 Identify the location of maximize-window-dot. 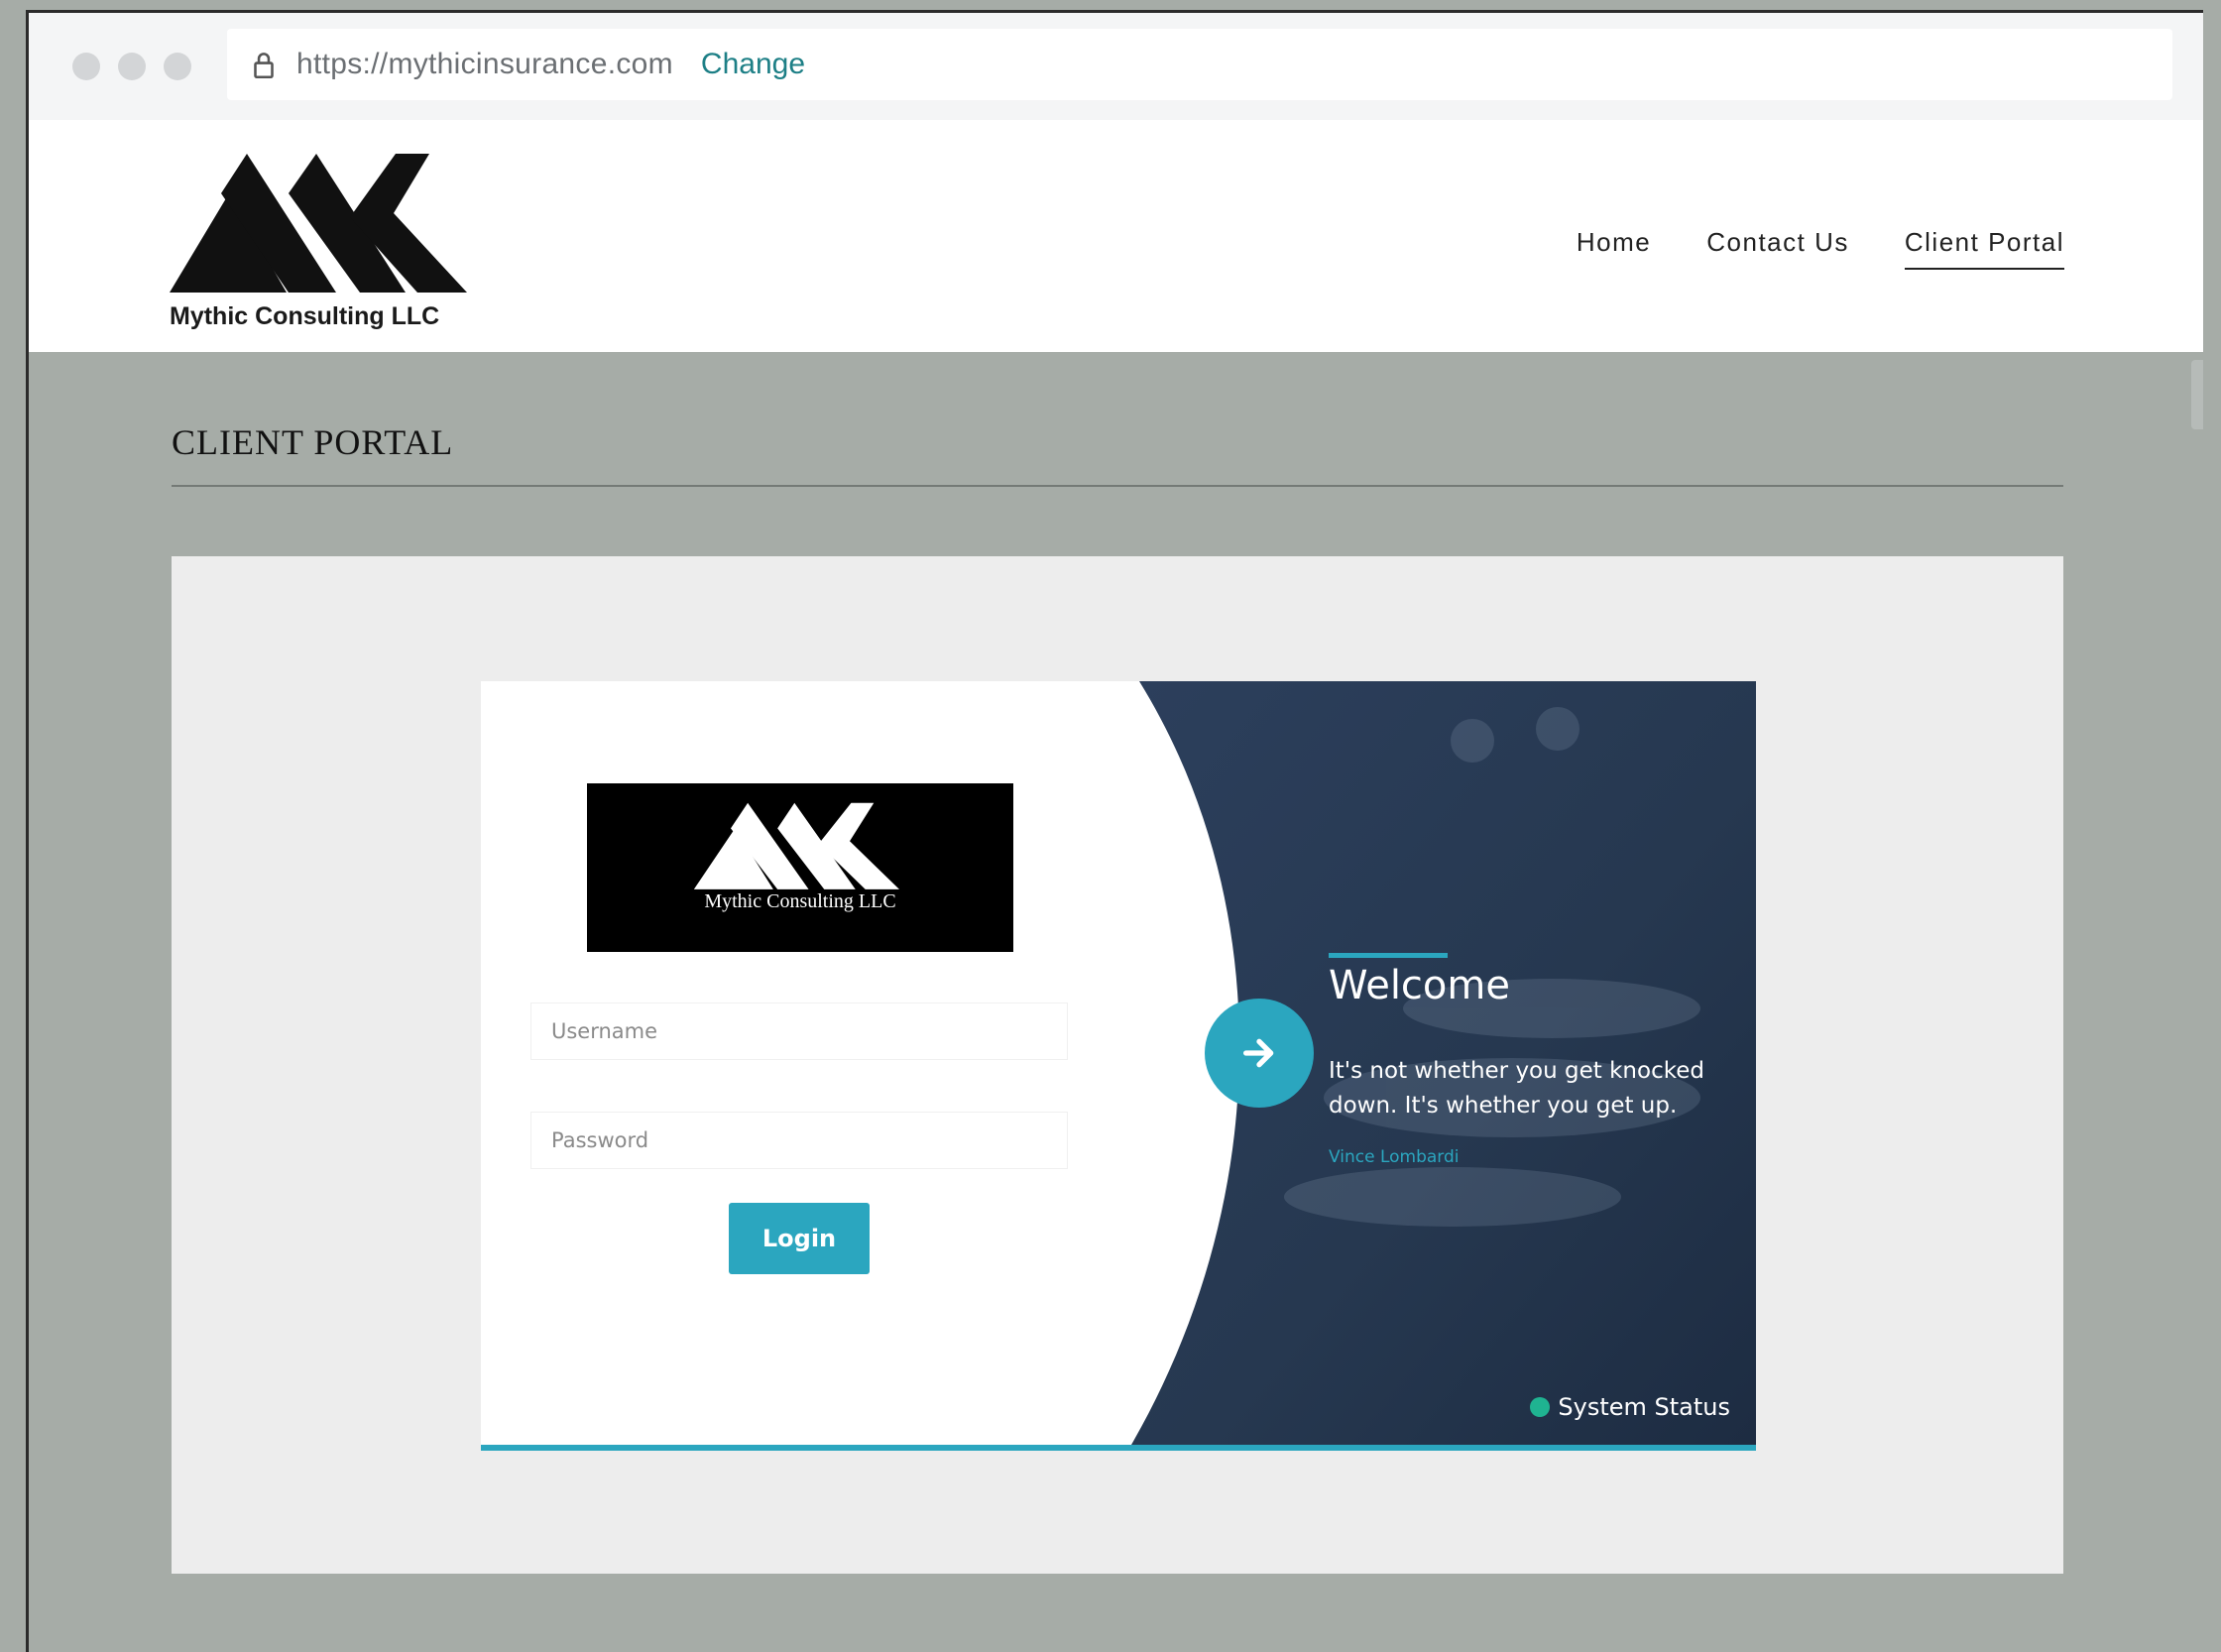
(177, 66).